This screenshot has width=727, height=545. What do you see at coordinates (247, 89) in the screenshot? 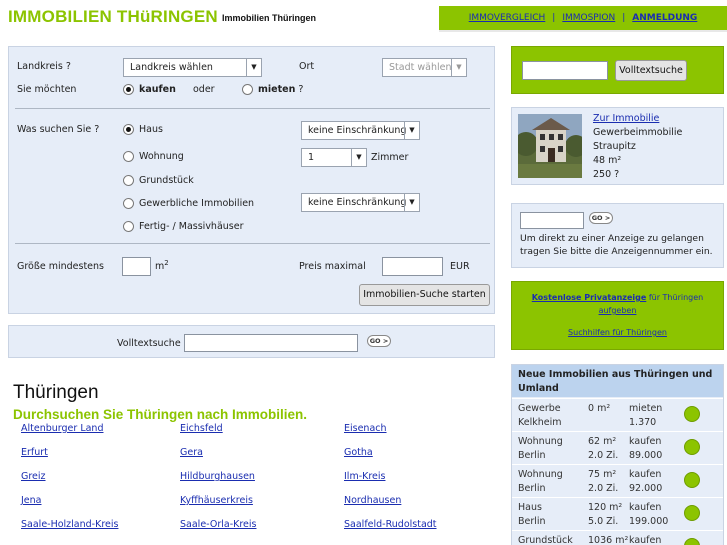
I see `mieten-radio` at bounding box center [247, 89].